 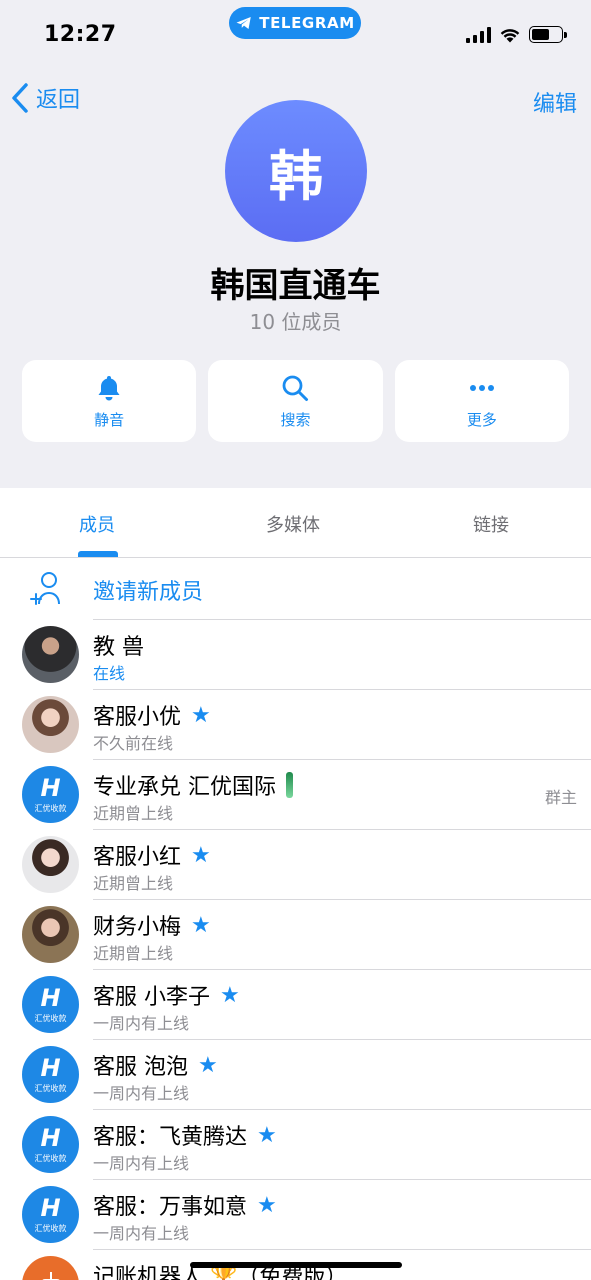 I want to click on more-label: 更多, so click(x=481, y=419).